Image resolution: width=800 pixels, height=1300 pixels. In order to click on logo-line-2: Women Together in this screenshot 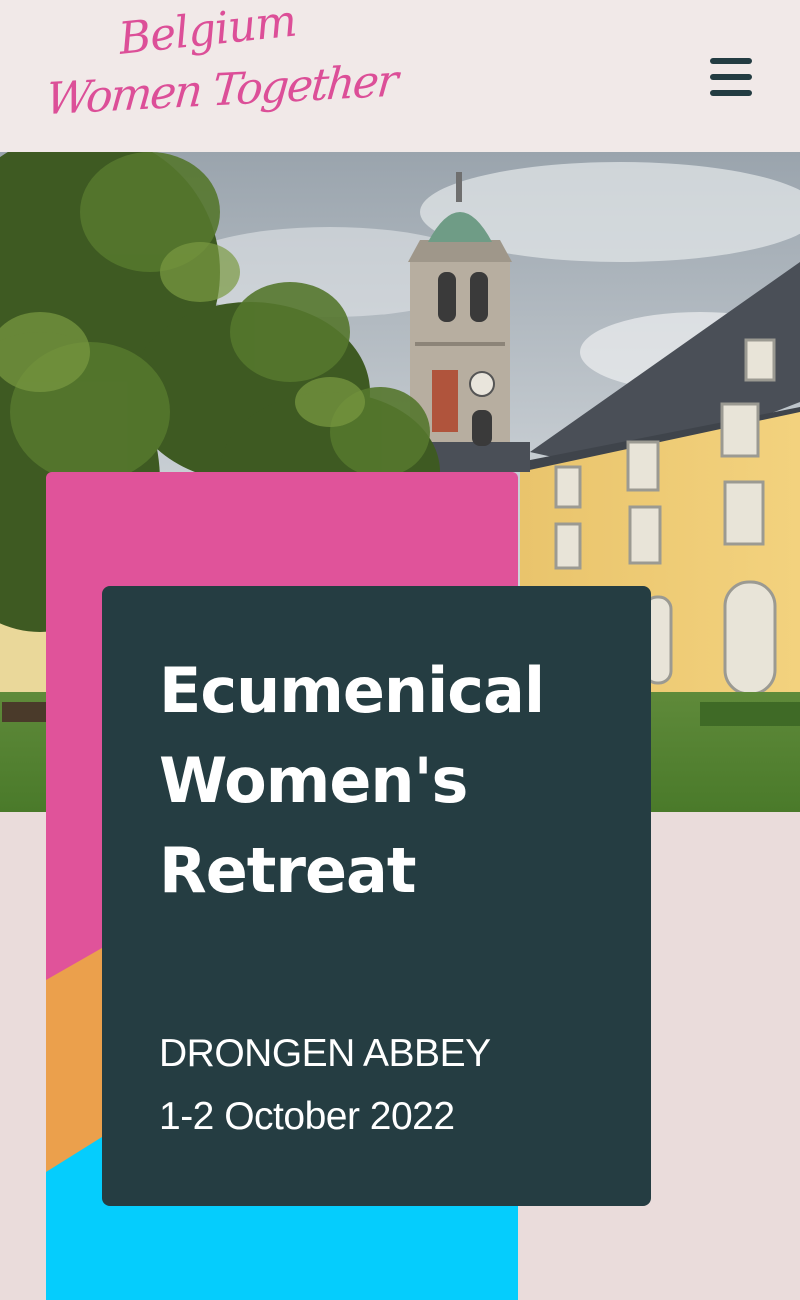, I will do `click(221, 90)`.